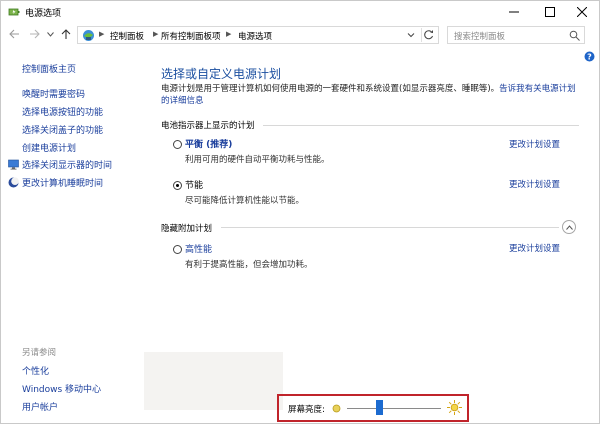 The image size is (600, 424). Describe the element at coordinates (62, 129) in the screenshot. I see `sidebar-item-lid-close: 选择关闭盖子的功能` at that location.